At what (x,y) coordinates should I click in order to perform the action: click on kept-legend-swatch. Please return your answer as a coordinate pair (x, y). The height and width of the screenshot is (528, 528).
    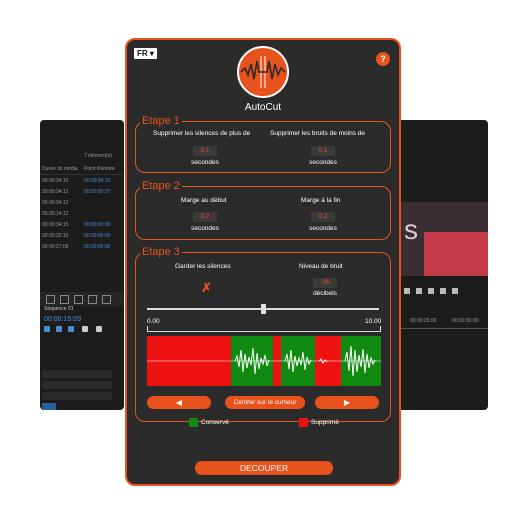
    Looking at the image, I should click on (193, 422).